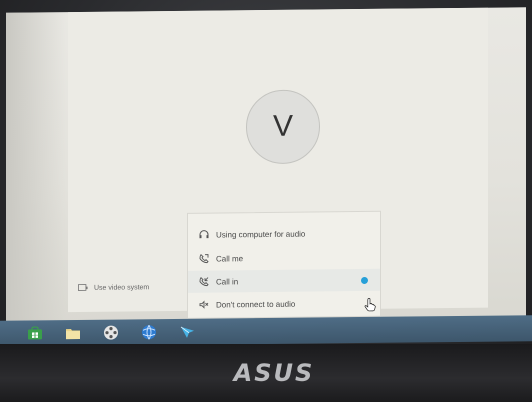  Describe the element at coordinates (284, 280) in the screenshot. I see `audio-option-call-in: Call in` at that location.